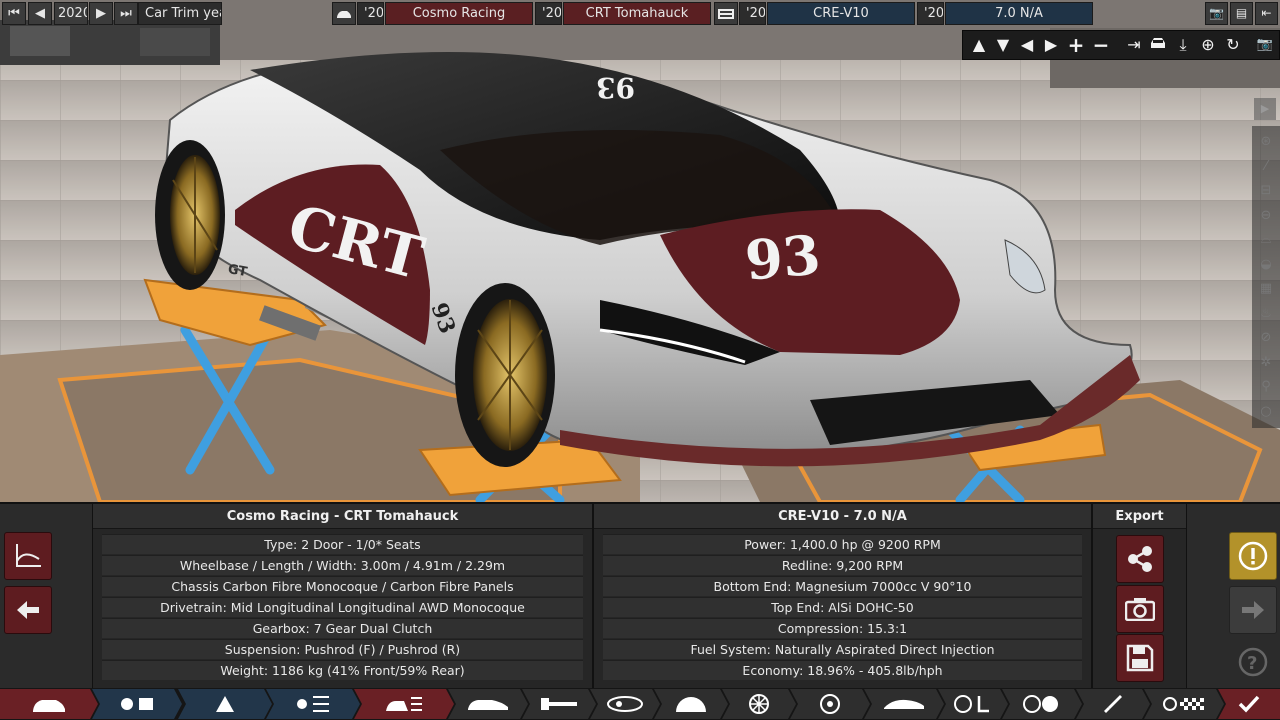 The height and width of the screenshot is (720, 1280). What do you see at coordinates (1266, 142) in the screenshot?
I see `side-wheel-button: ⊛` at bounding box center [1266, 142].